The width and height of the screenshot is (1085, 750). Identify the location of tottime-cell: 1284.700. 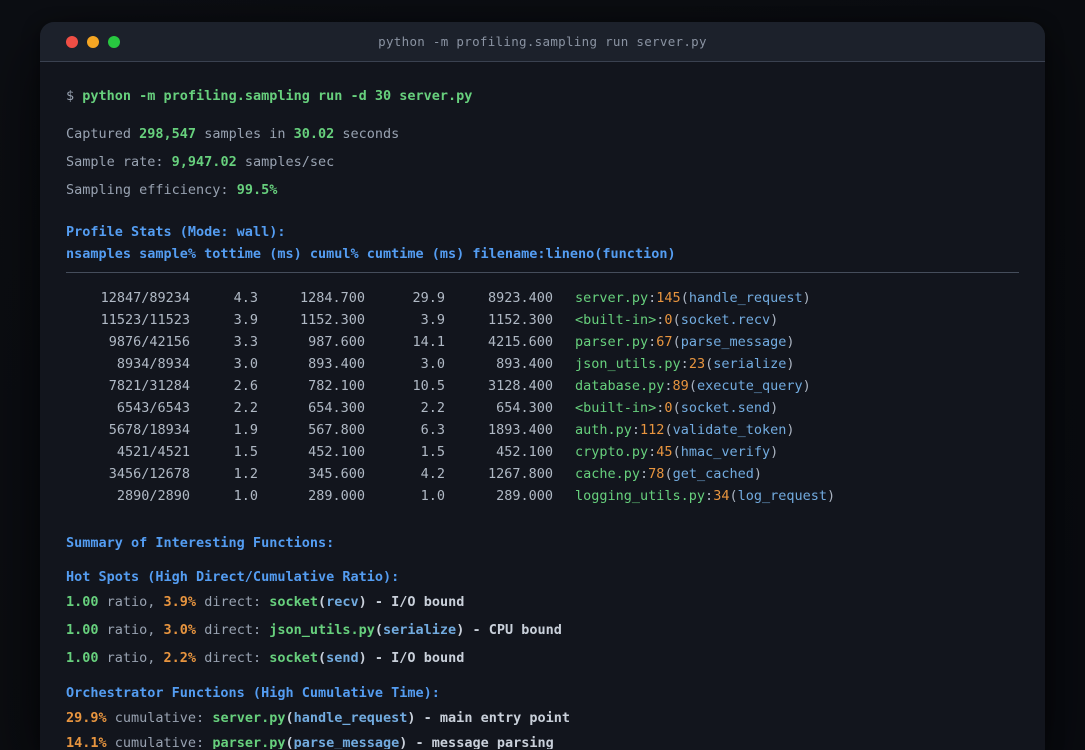
(332, 298).